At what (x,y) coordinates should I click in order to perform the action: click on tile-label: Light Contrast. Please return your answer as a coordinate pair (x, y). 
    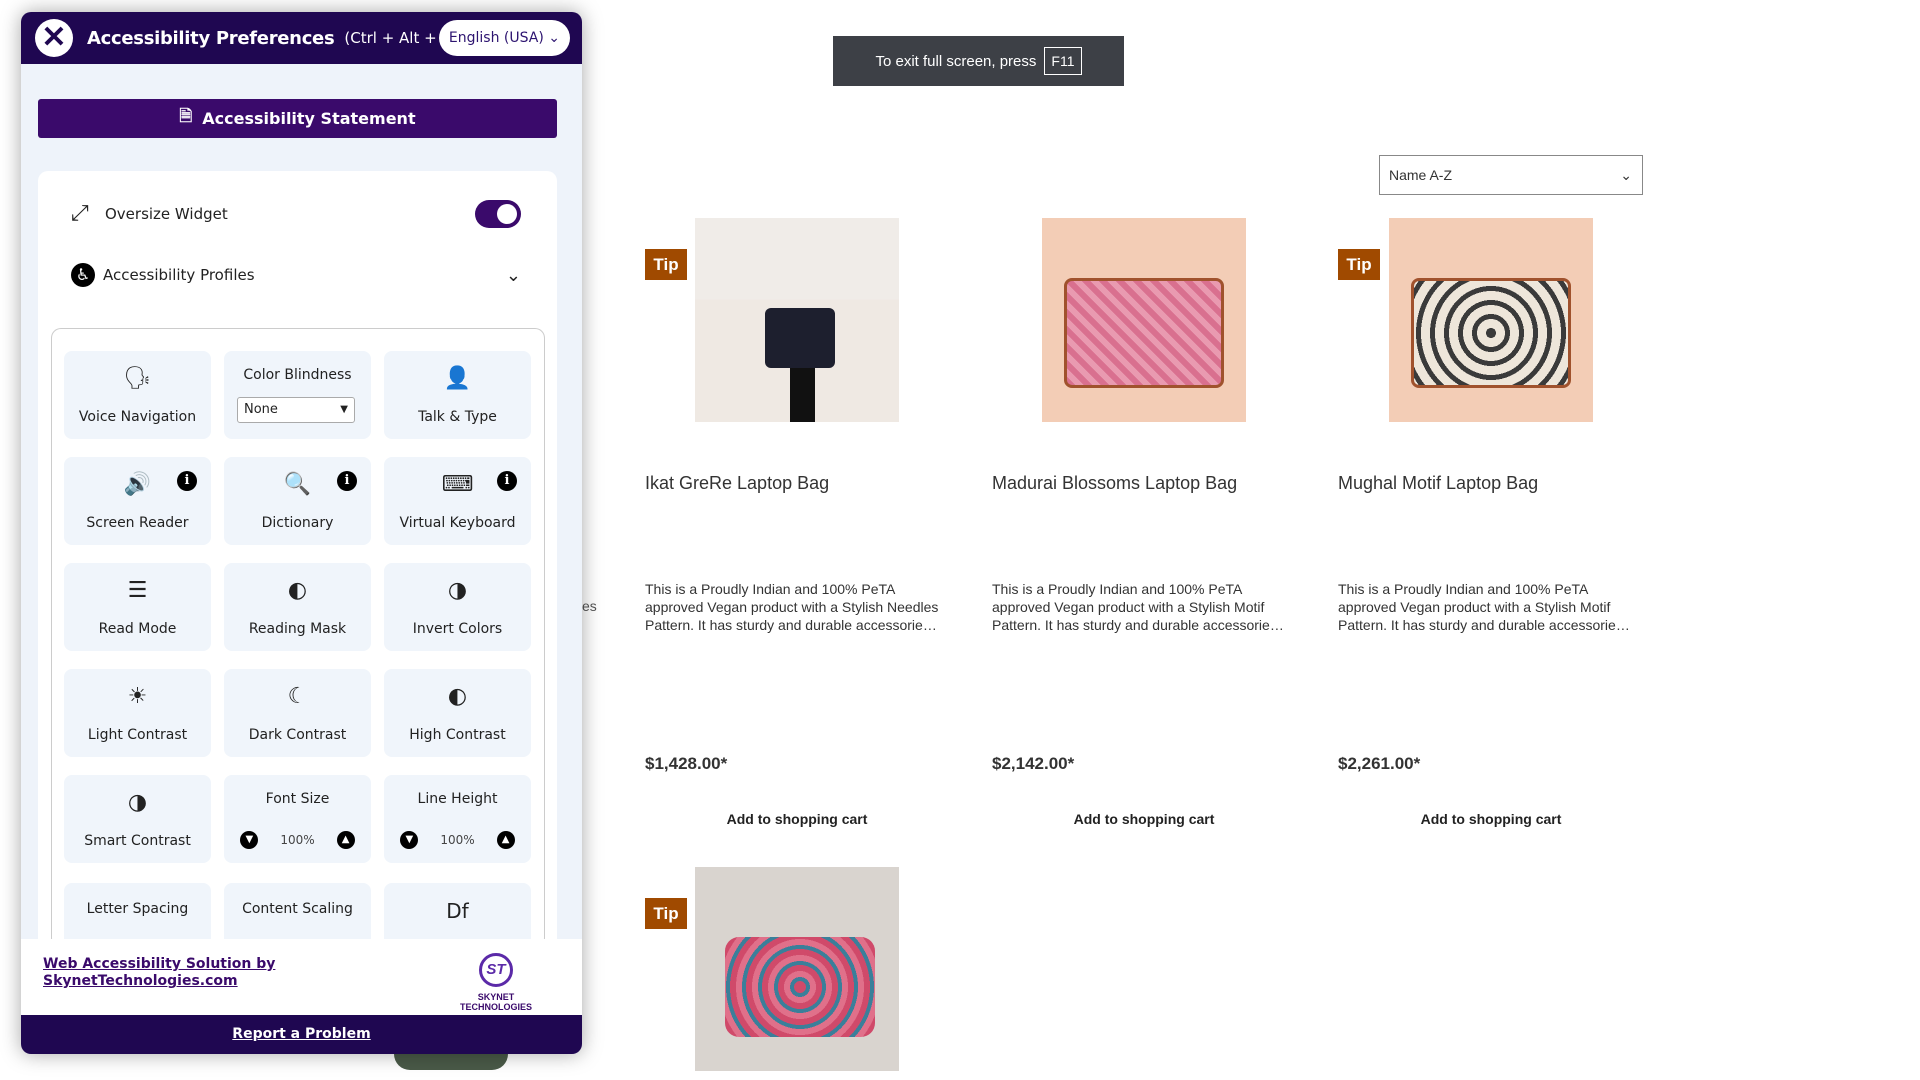
    Looking at the image, I should click on (137, 735).